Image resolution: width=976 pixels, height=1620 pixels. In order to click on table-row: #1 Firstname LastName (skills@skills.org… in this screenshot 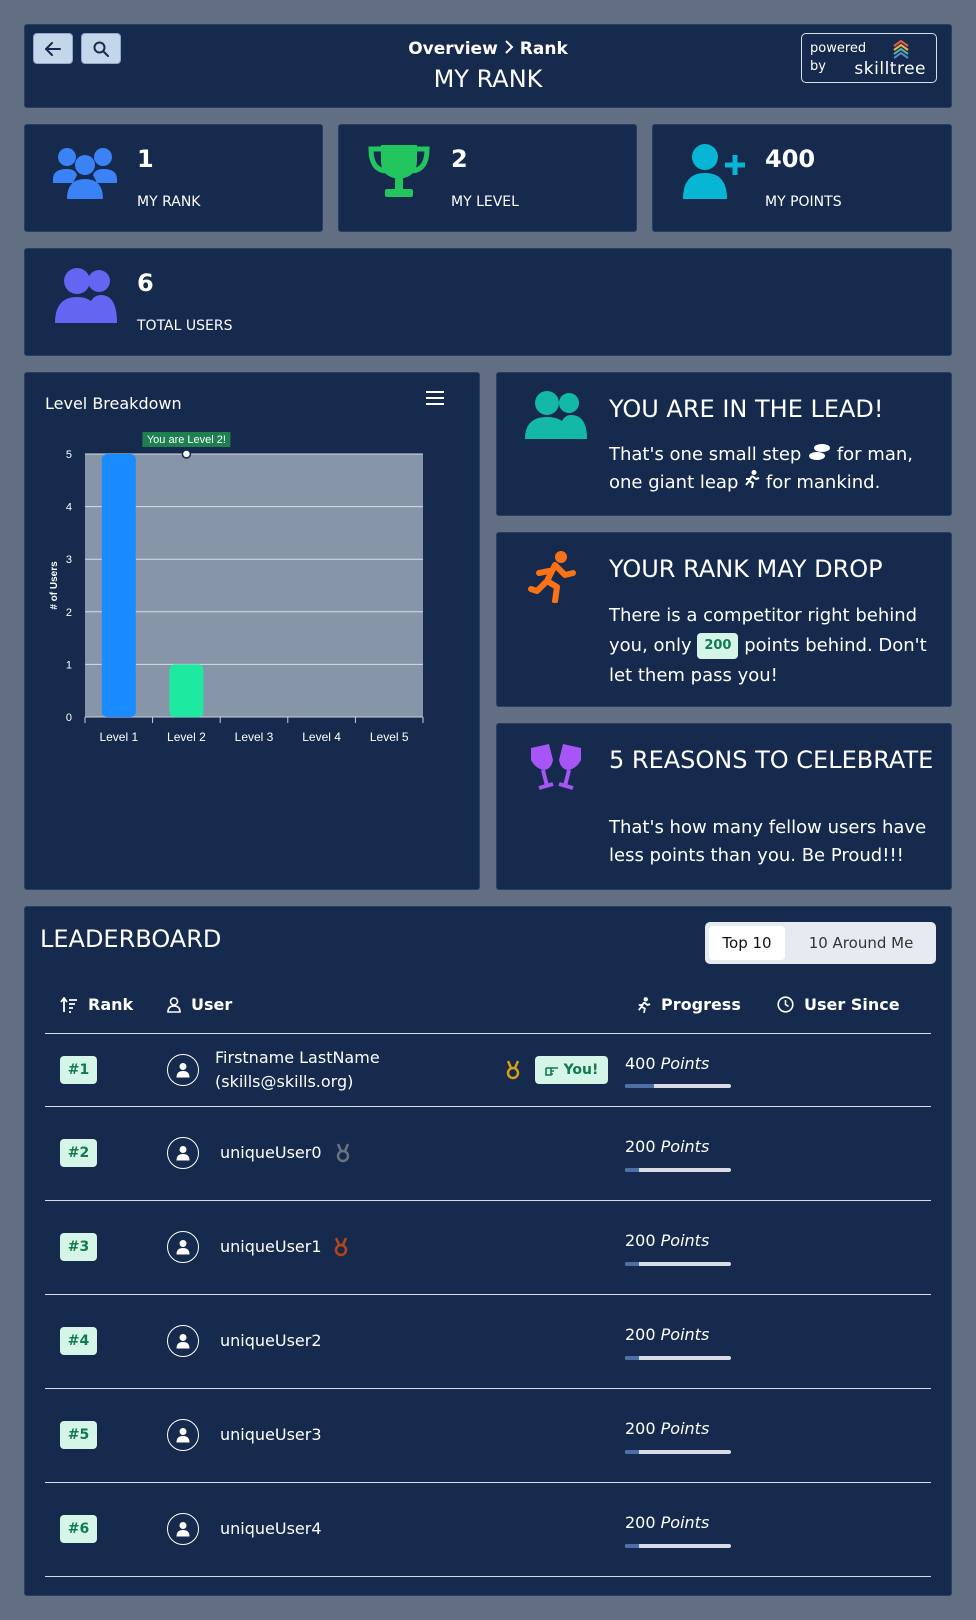, I will do `click(488, 1070)`.